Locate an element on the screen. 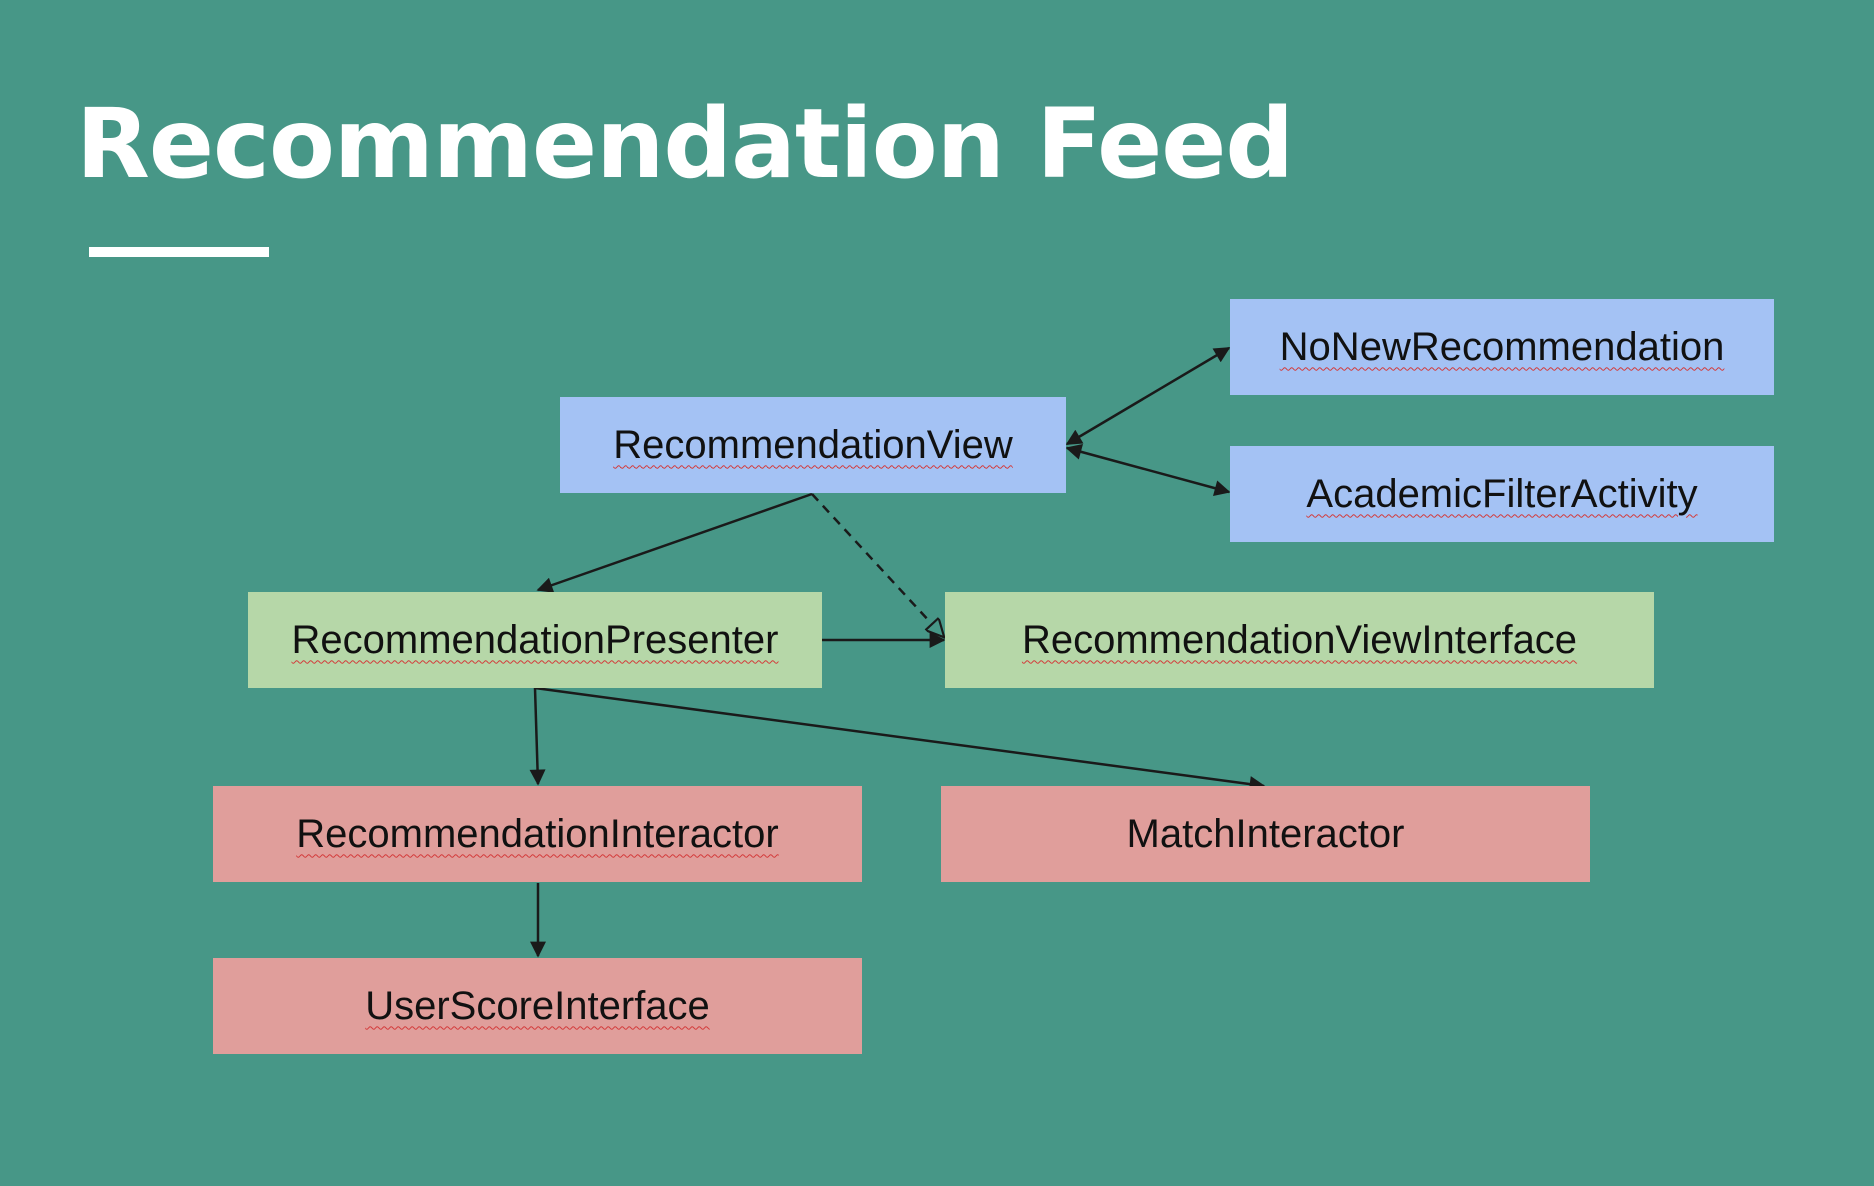 The width and height of the screenshot is (1874, 1186). node-label: RecommendationPresenter is located at coordinates (535, 639).